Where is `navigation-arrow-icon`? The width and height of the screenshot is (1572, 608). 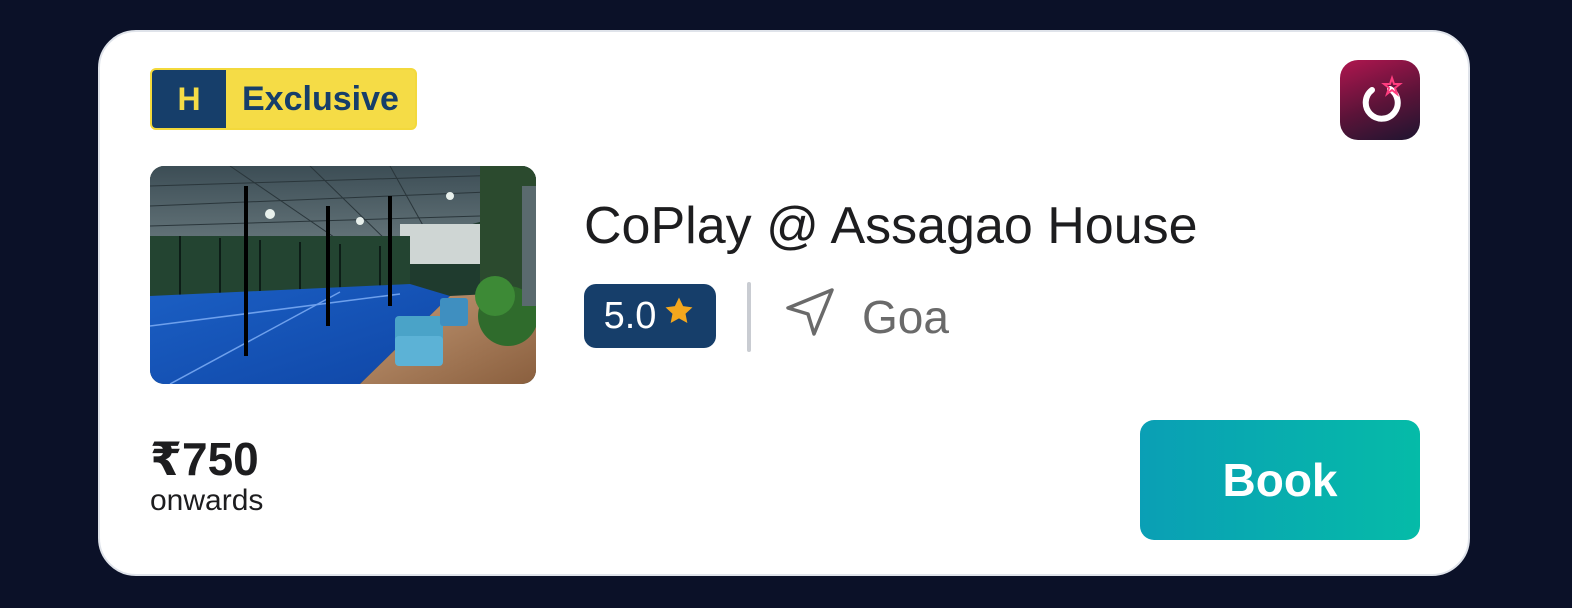
navigation-arrow-icon is located at coordinates (810, 317).